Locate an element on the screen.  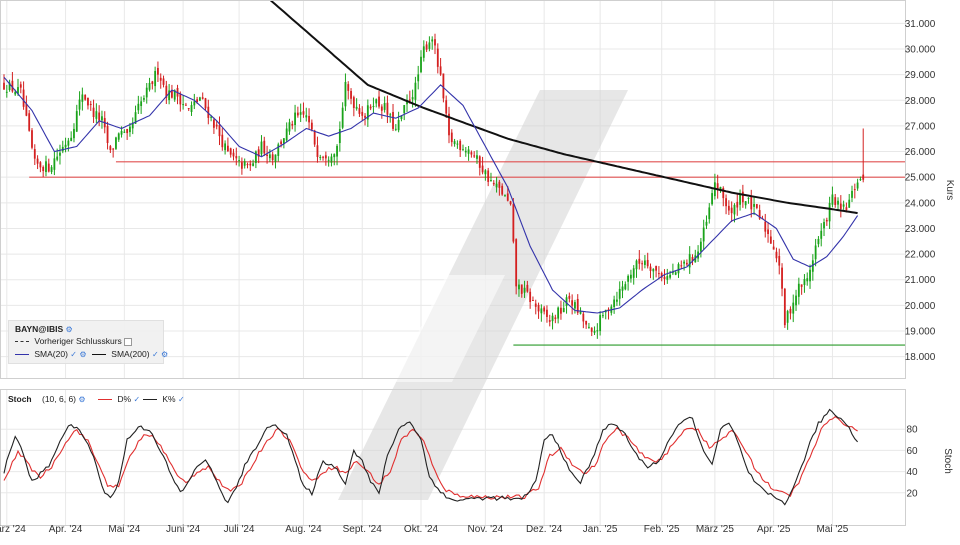
legend-title: BAYN@IBIS is located at coordinates (39, 329).